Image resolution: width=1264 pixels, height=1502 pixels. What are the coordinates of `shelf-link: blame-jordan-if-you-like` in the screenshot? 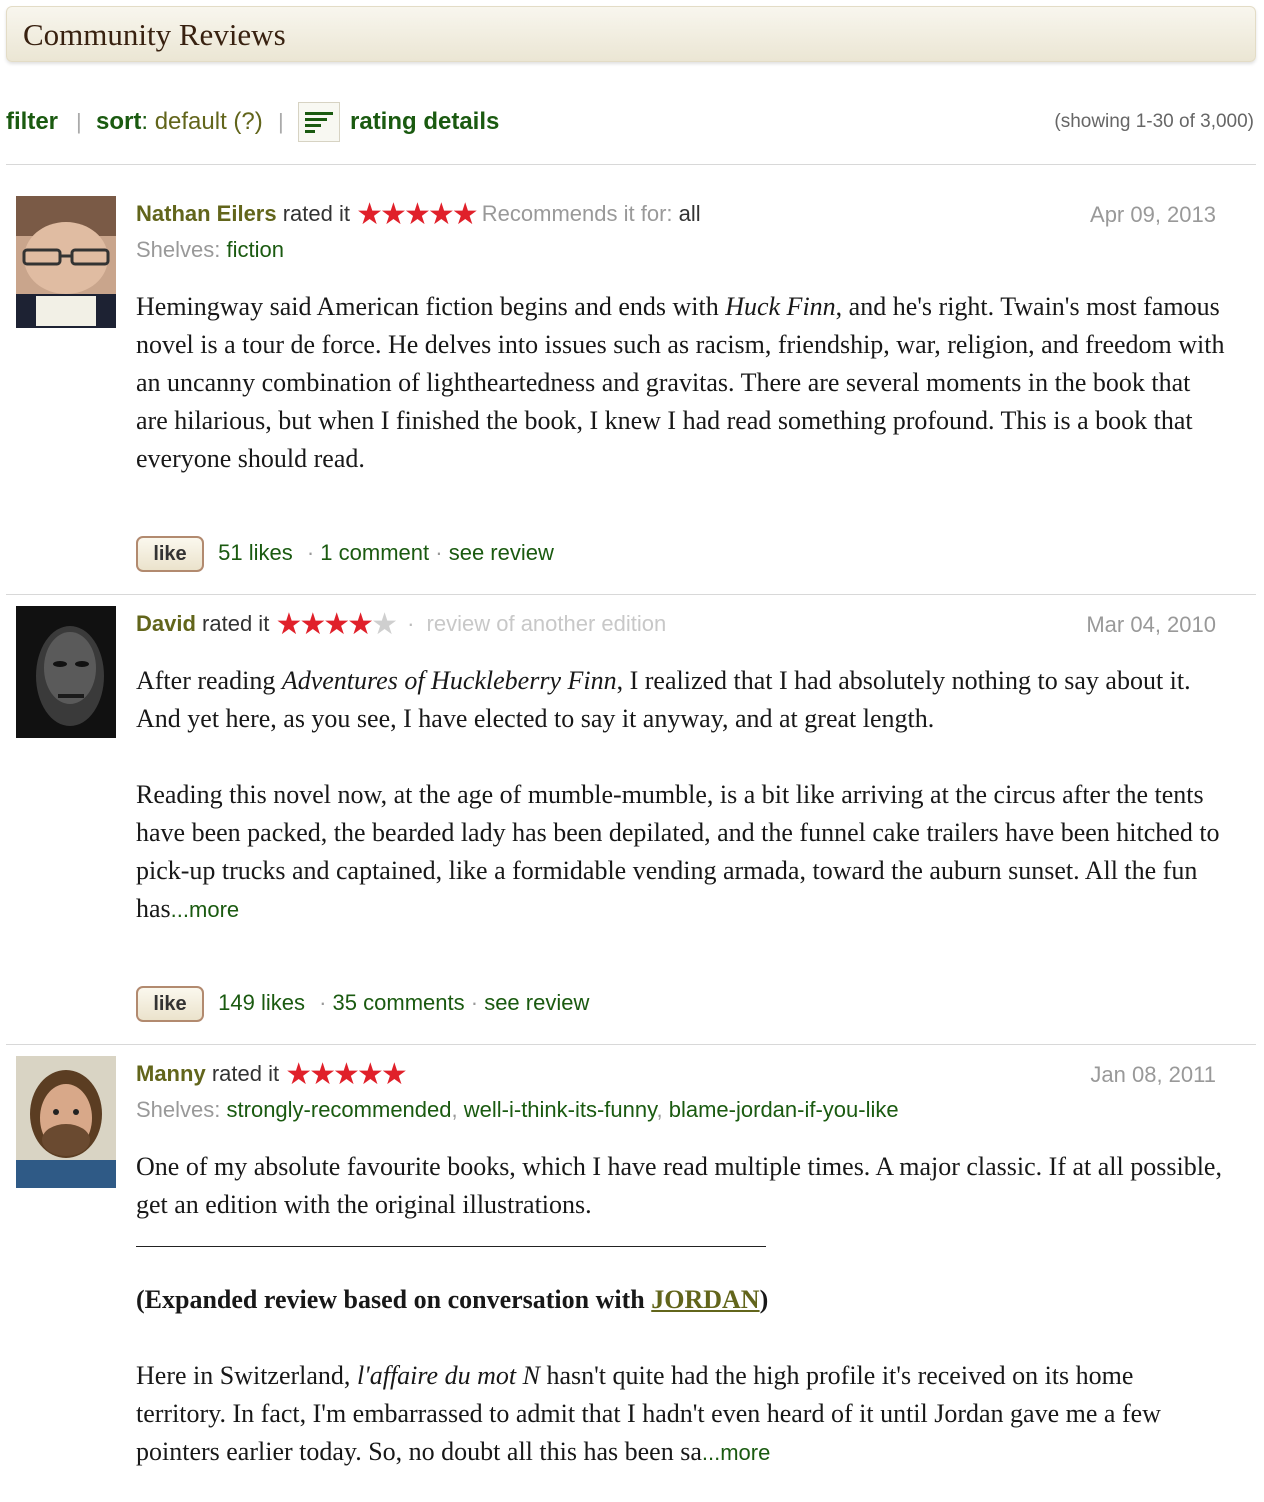 It's located at (784, 1109).